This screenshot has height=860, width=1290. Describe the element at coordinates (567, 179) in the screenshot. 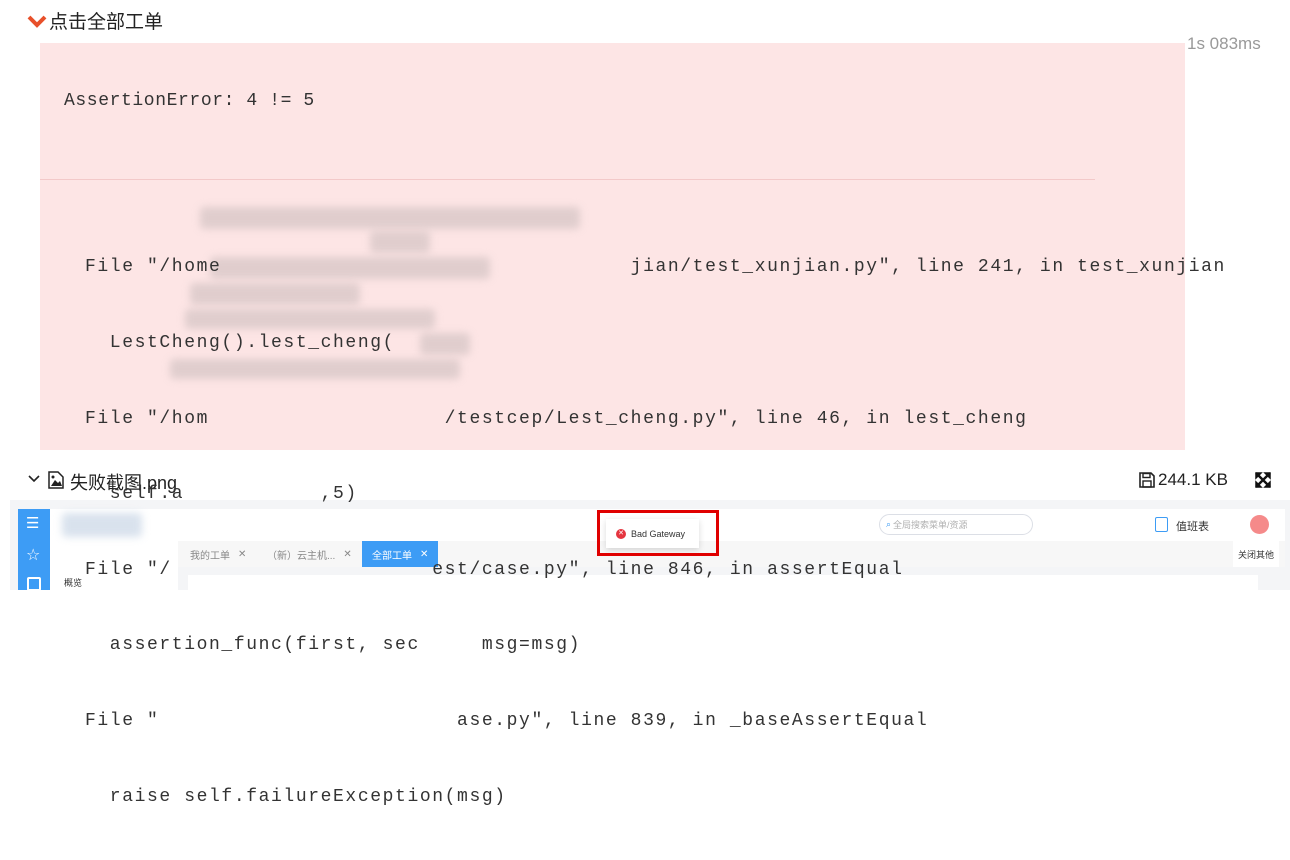

I see `divider` at that location.